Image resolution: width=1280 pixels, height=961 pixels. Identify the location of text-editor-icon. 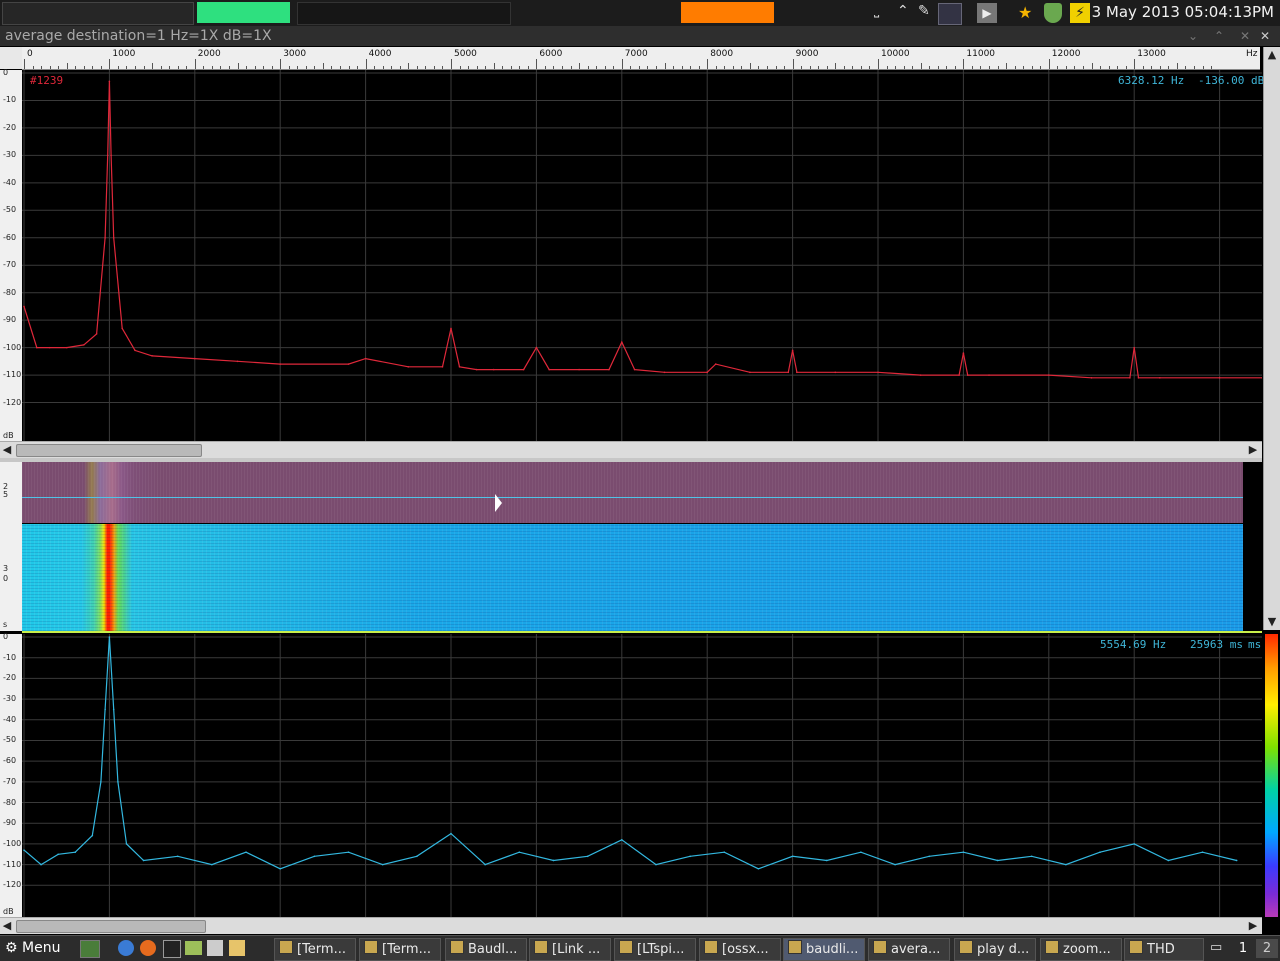
(237, 948).